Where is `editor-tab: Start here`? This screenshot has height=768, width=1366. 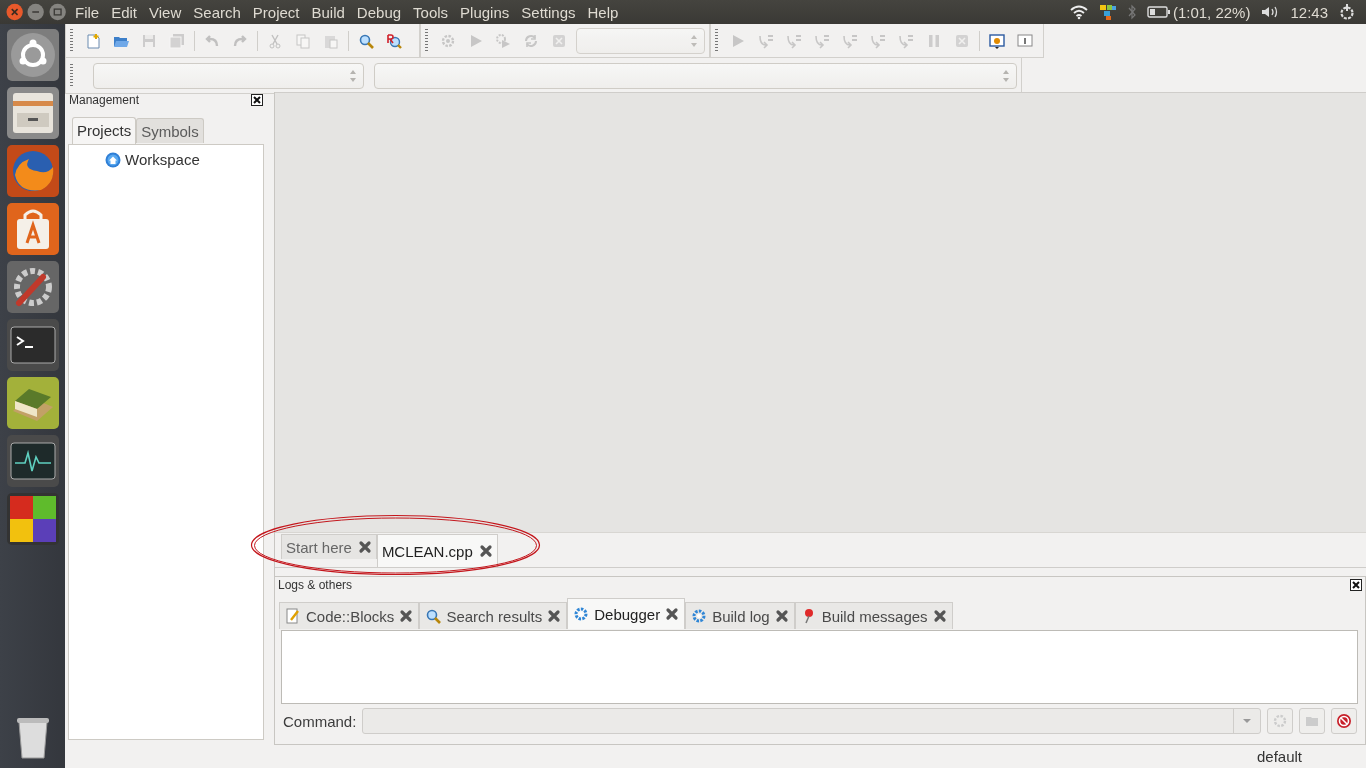
editor-tab: Start here is located at coordinates (329, 546).